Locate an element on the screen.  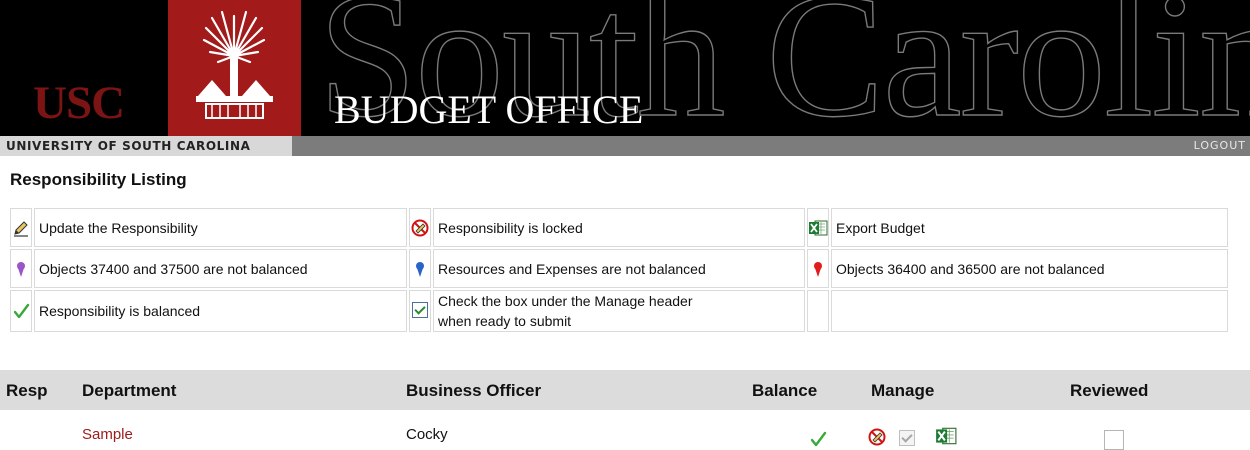
red-pin-icon is located at coordinates (818, 269).